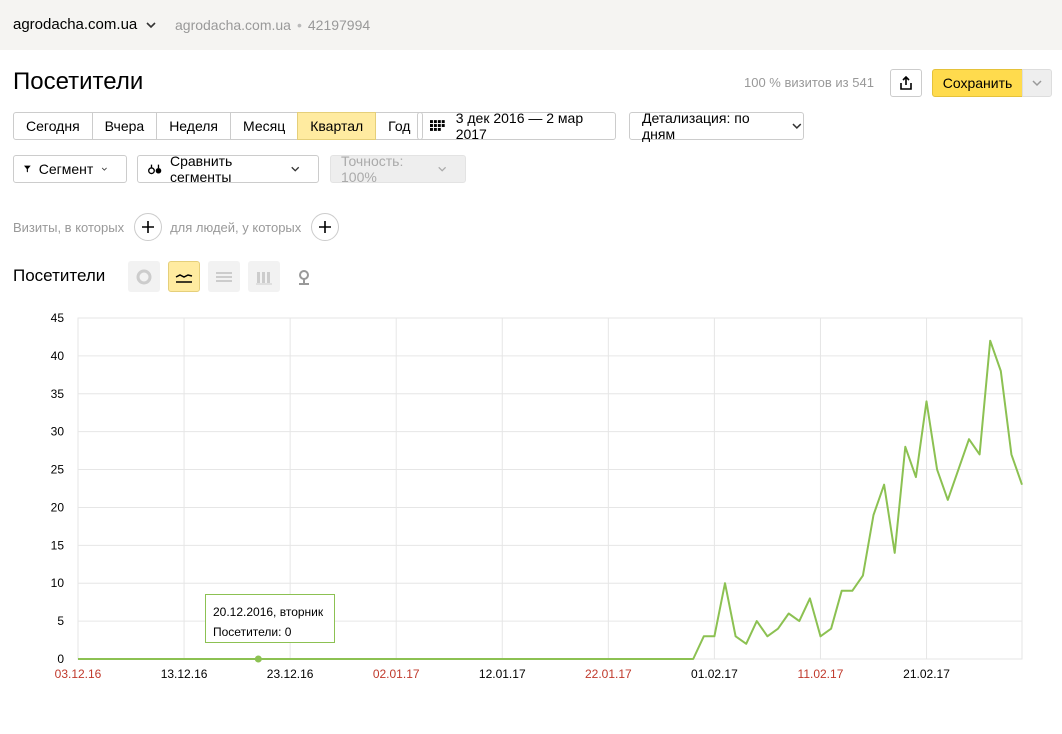 This screenshot has width=1062, height=734. Describe the element at coordinates (977, 83) in the screenshot. I see `save-button: Сохранить` at that location.